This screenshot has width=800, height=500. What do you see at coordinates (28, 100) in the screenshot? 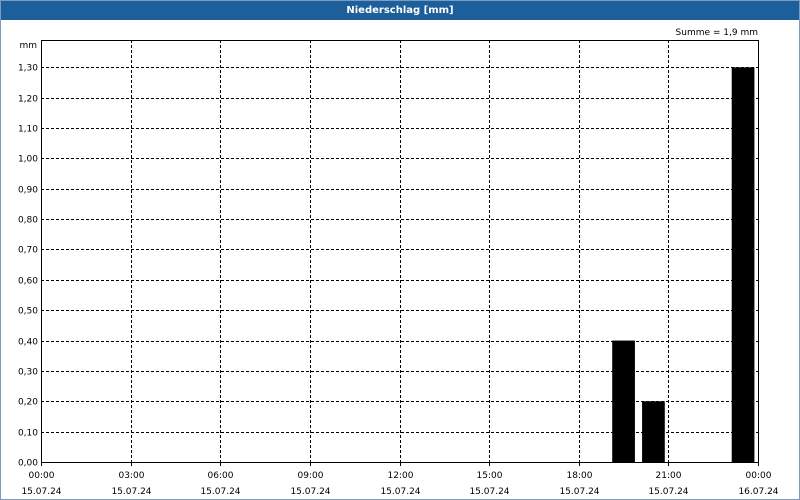
I see `y-tick-label: 1,20` at bounding box center [28, 100].